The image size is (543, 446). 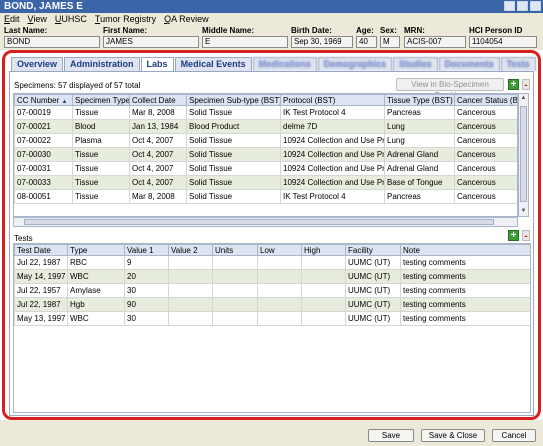 I want to click on specimen-cell: Plasma, so click(x=101, y=140).